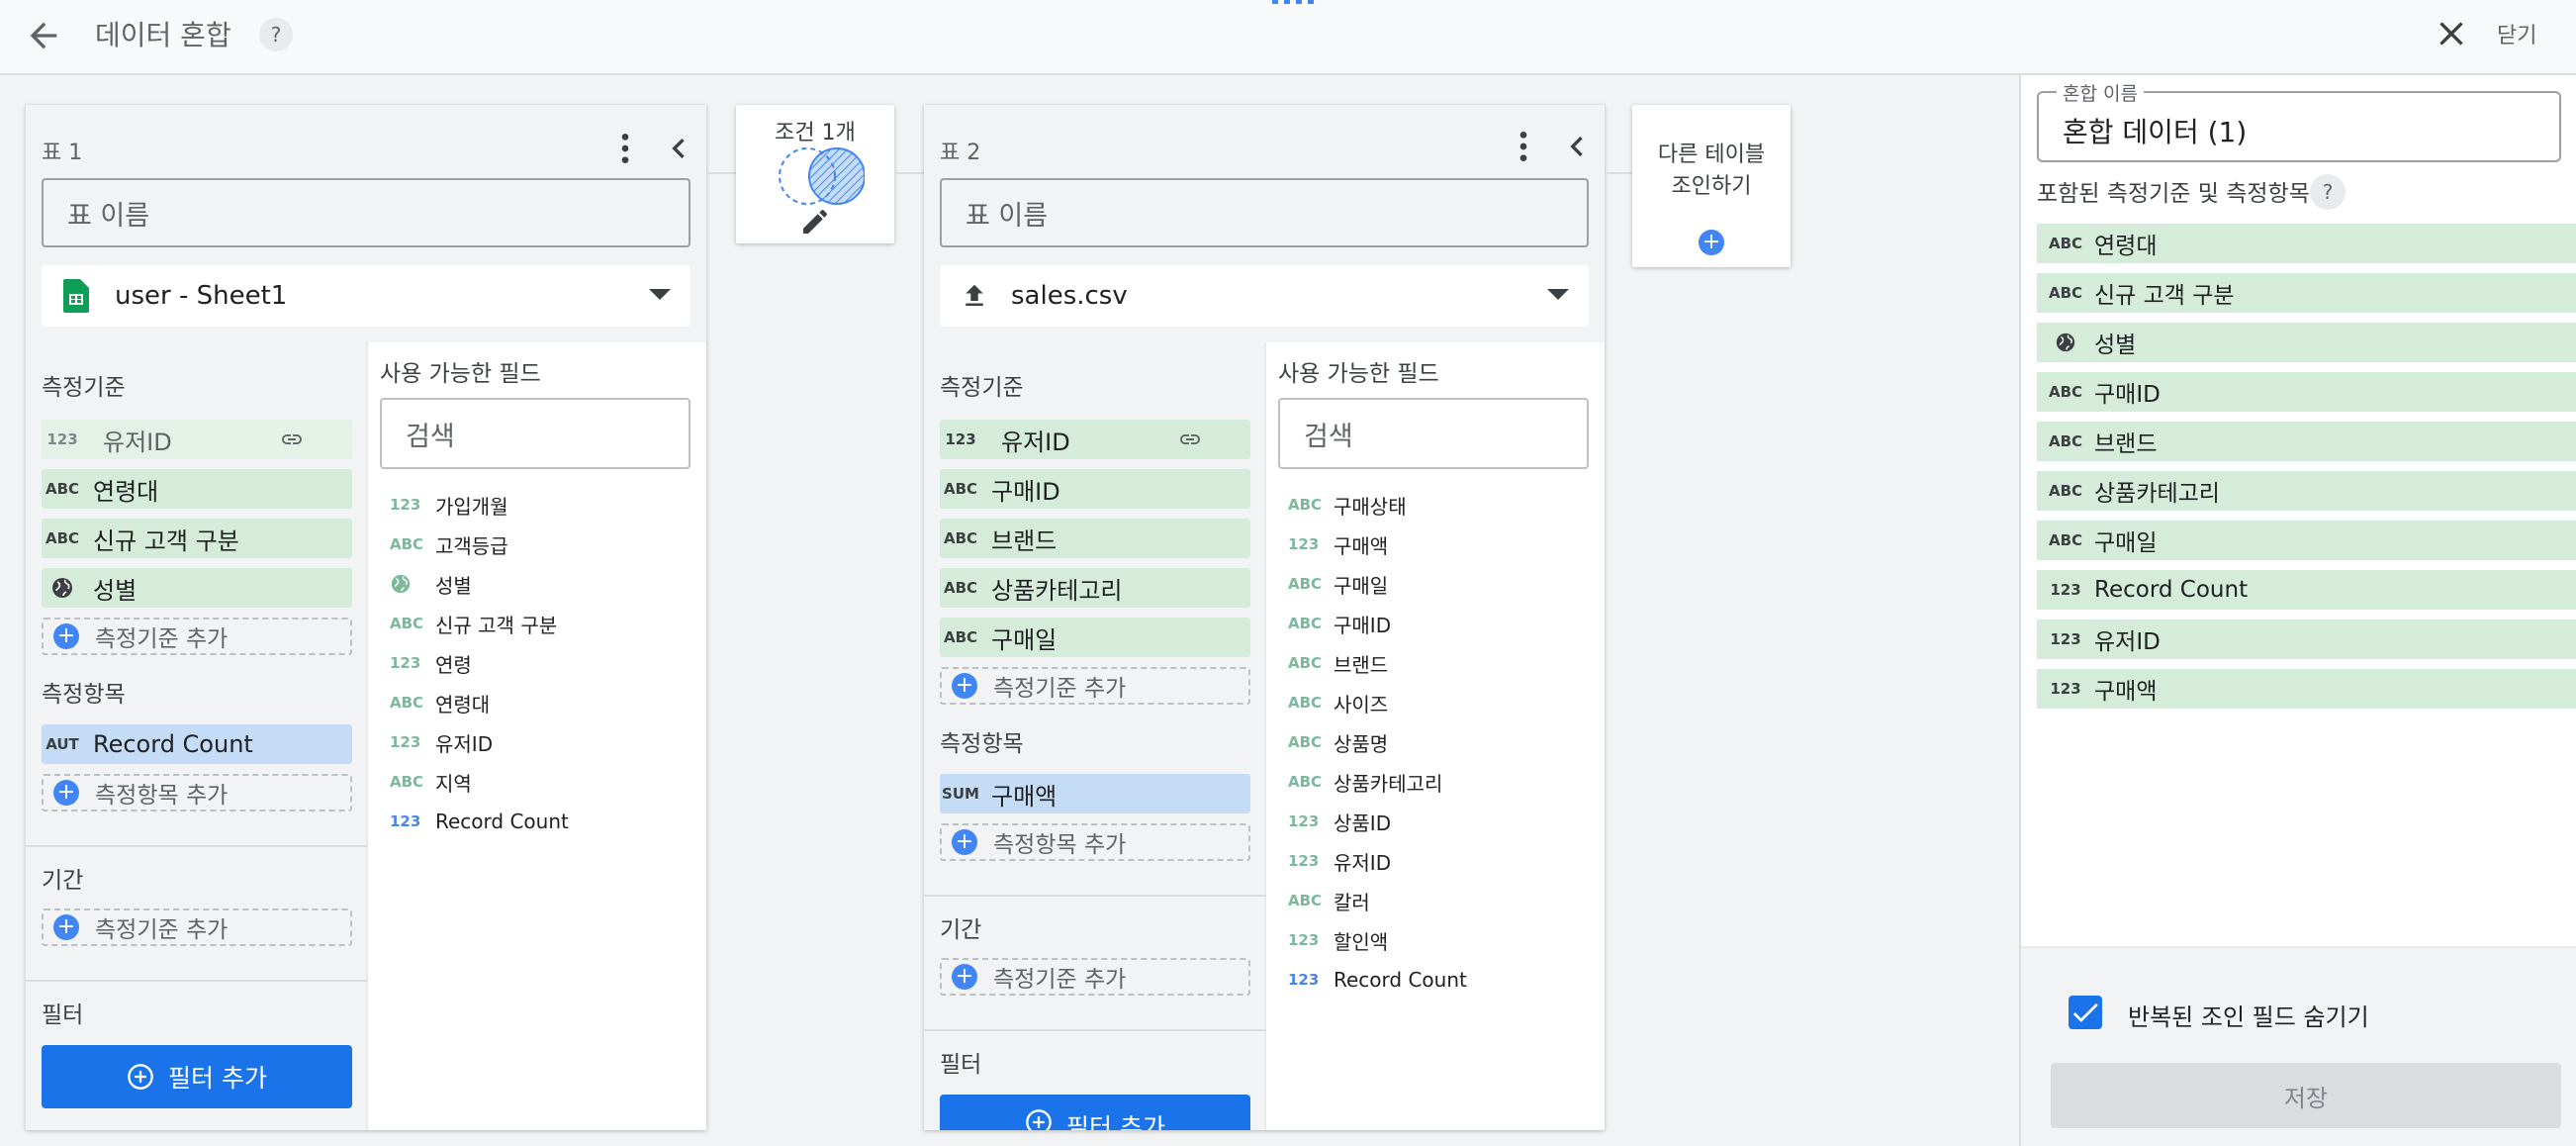  I want to click on available-field-item: 123 연령, so click(538, 663).